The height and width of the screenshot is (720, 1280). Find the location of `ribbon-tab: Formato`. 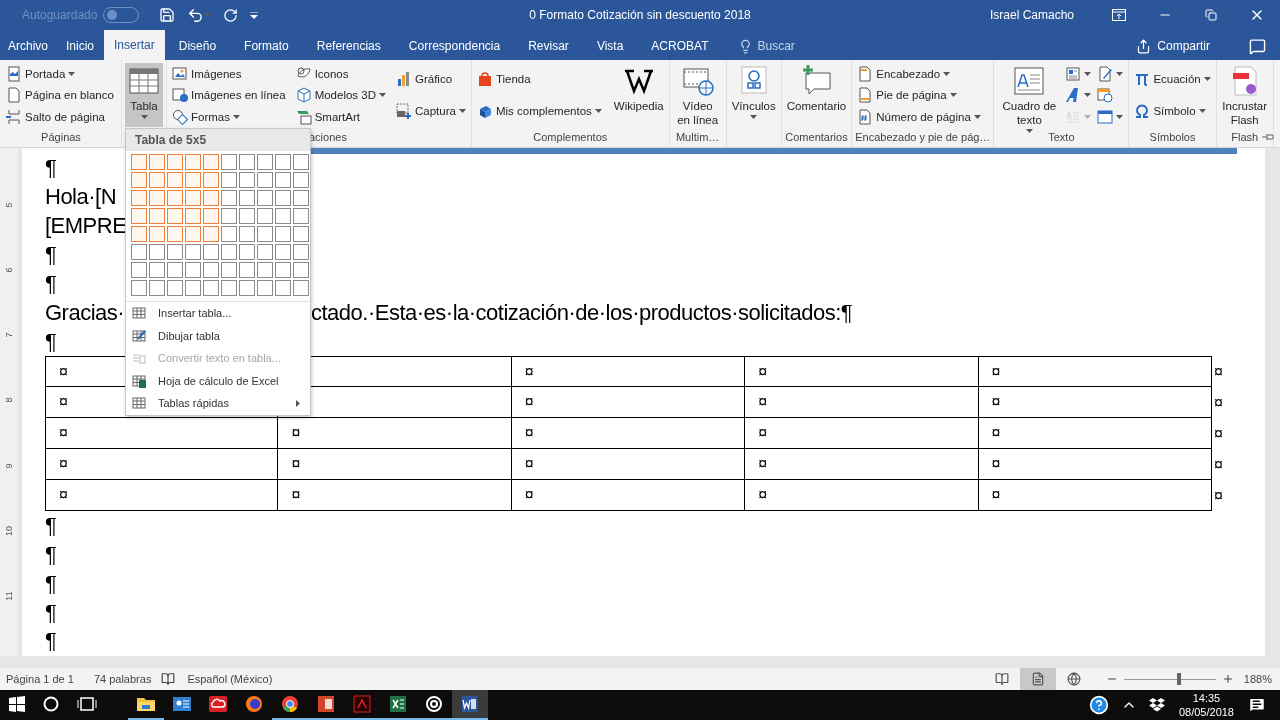

ribbon-tab: Formato is located at coordinates (266, 46).